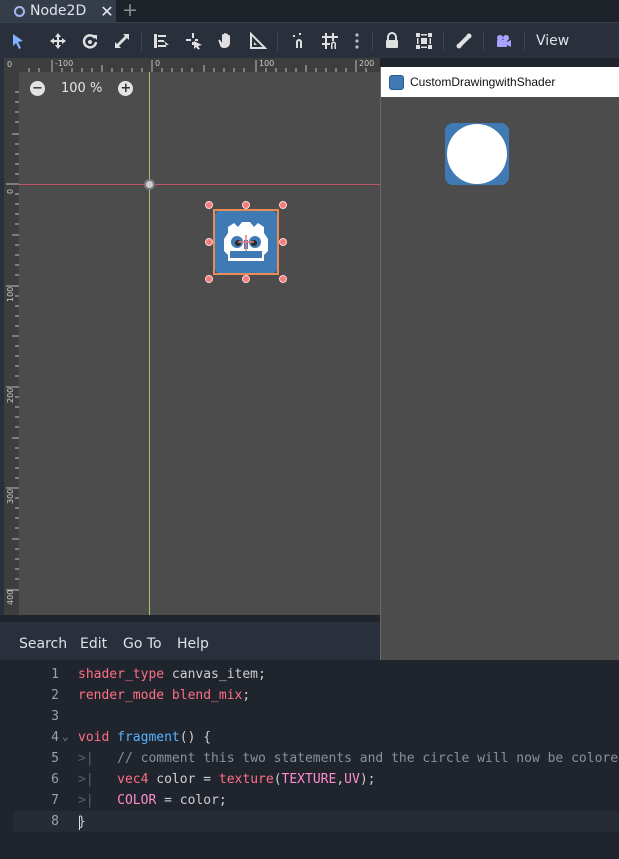  Describe the element at coordinates (126, 88) in the screenshot. I see `zoom-in-button: +` at that location.